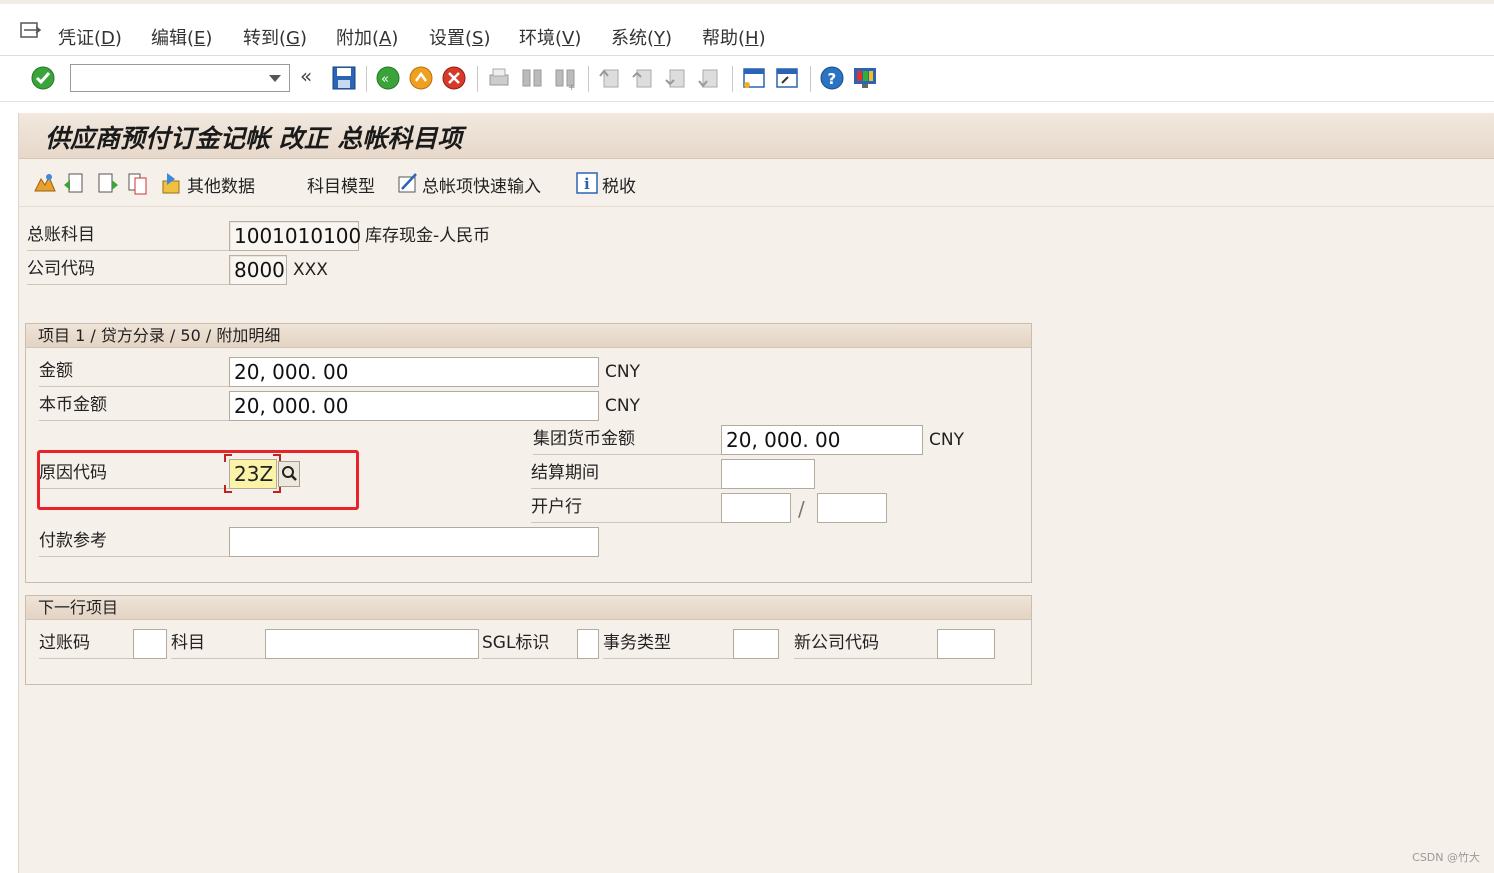 This screenshot has width=1494, height=873. What do you see at coordinates (108, 183) in the screenshot?
I see `next-item-icon` at bounding box center [108, 183].